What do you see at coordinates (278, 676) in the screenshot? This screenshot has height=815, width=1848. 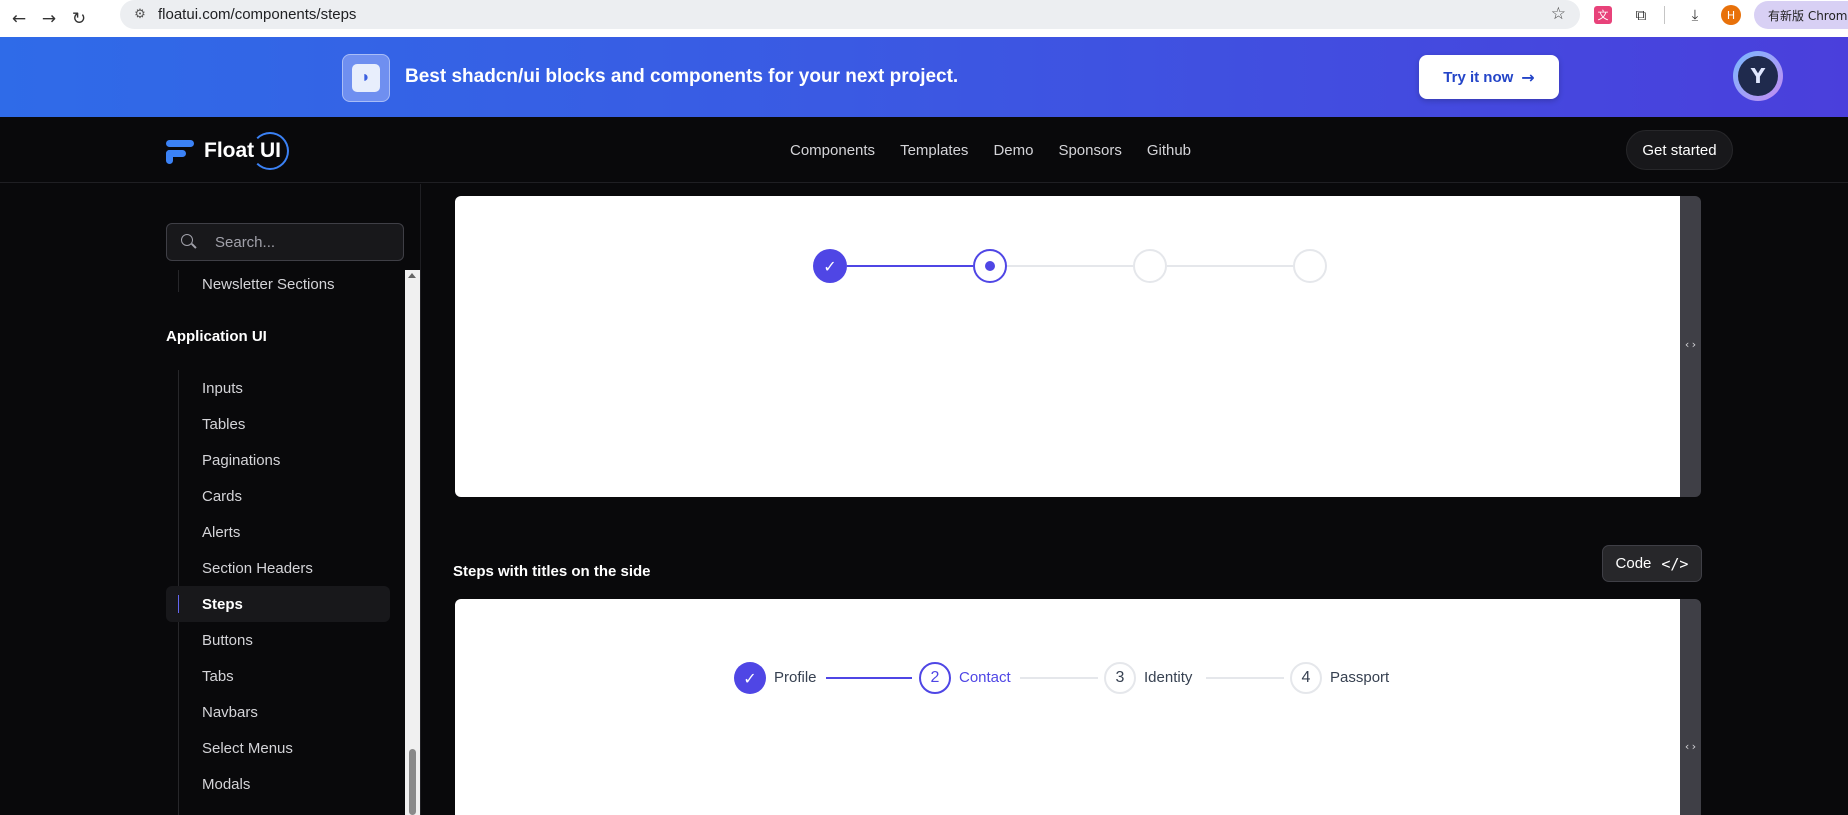 I see `sidebar-item-tabs: Tabs` at bounding box center [278, 676].